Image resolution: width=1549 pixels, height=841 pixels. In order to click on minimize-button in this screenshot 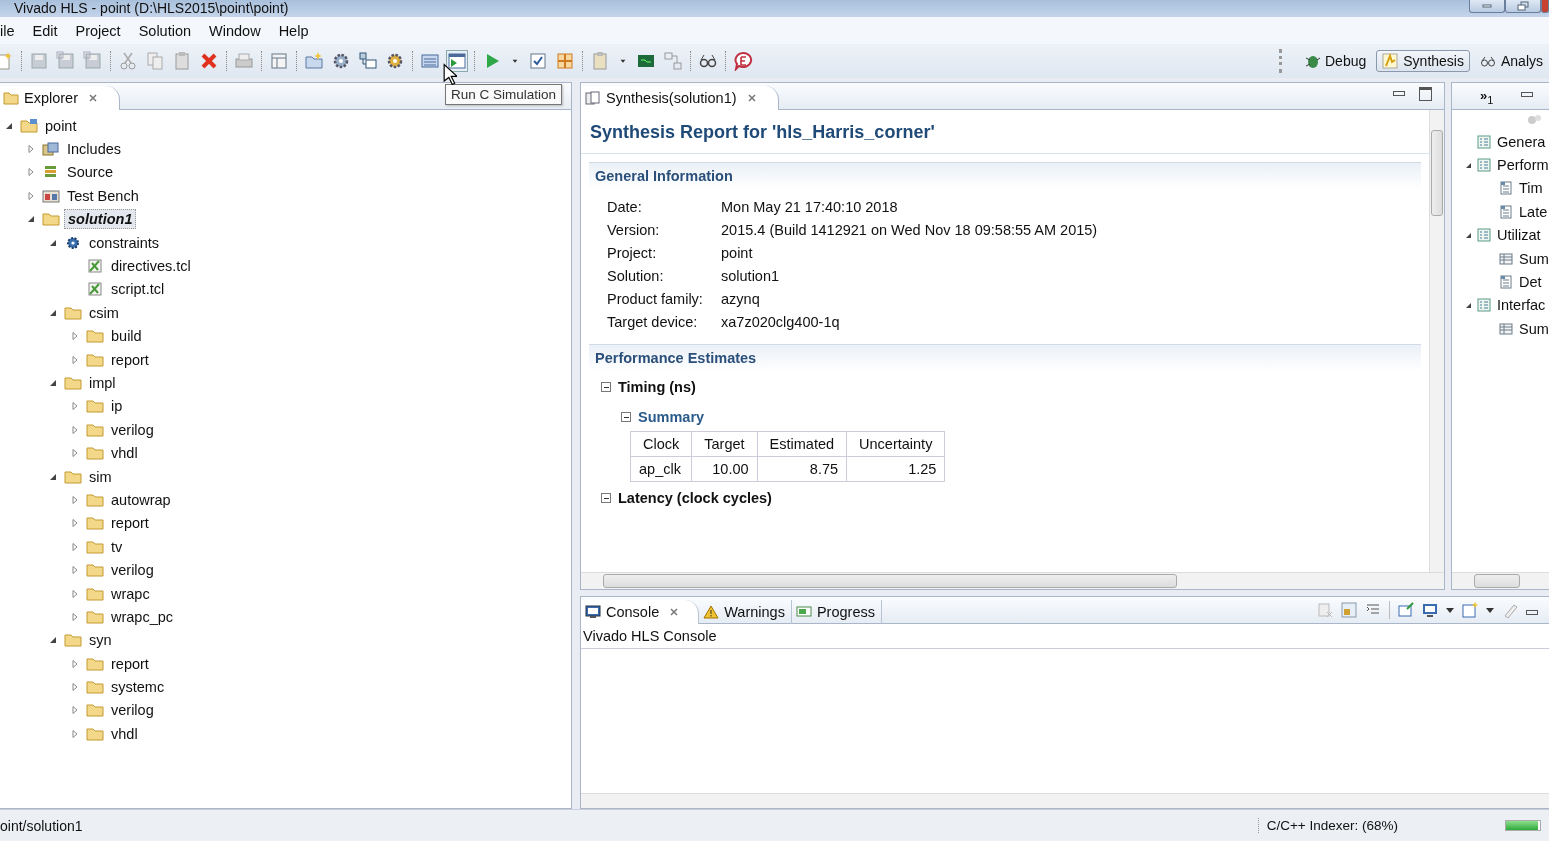, I will do `click(1487, 6)`.